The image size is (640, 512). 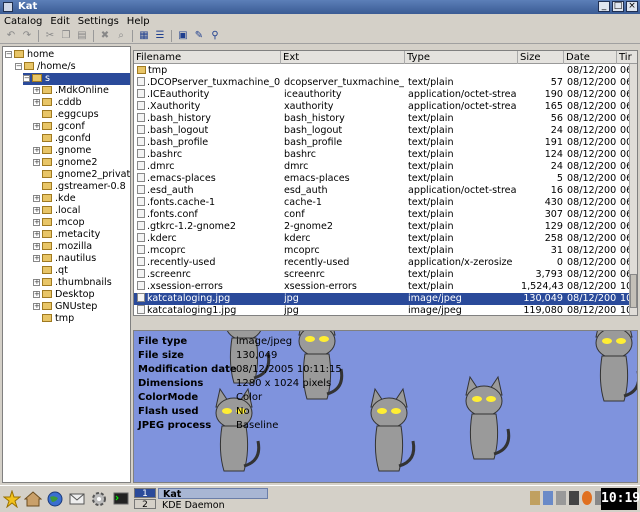 I want to click on tree-item: .gnome2_private, so click(x=81, y=175).